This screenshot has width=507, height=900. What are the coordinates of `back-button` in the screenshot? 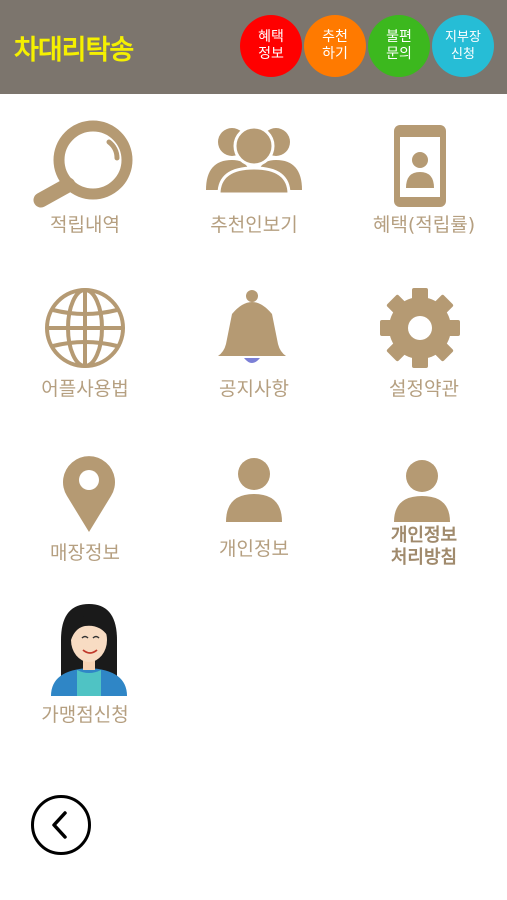 It's located at (61, 825).